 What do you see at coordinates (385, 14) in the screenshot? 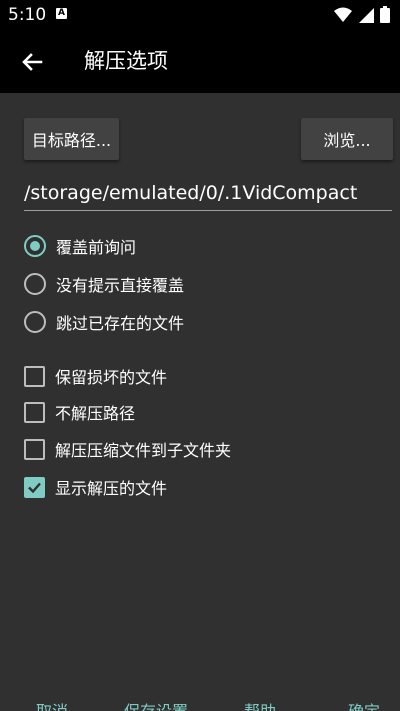
I see `battery-icon` at bounding box center [385, 14].